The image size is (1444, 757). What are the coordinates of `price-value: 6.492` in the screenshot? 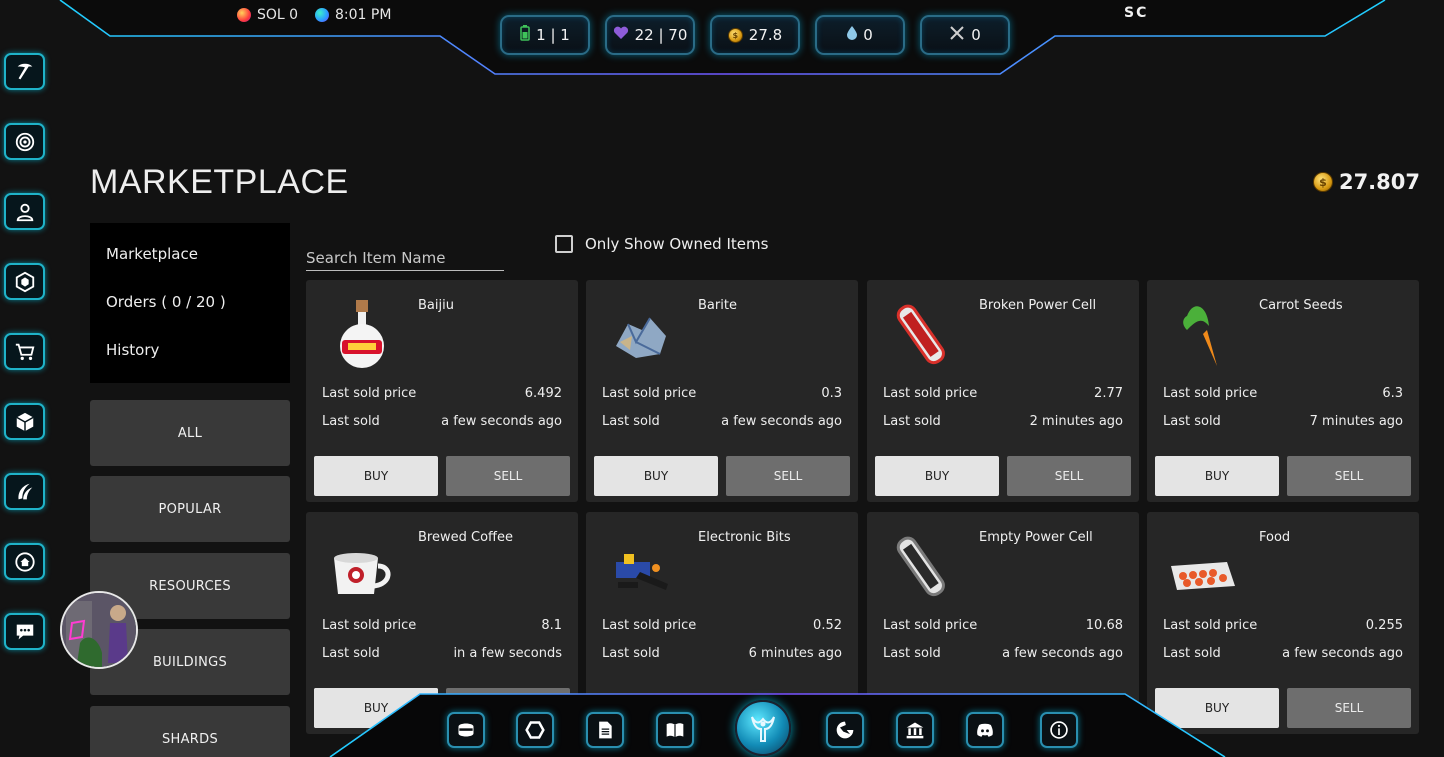 It's located at (543, 393).